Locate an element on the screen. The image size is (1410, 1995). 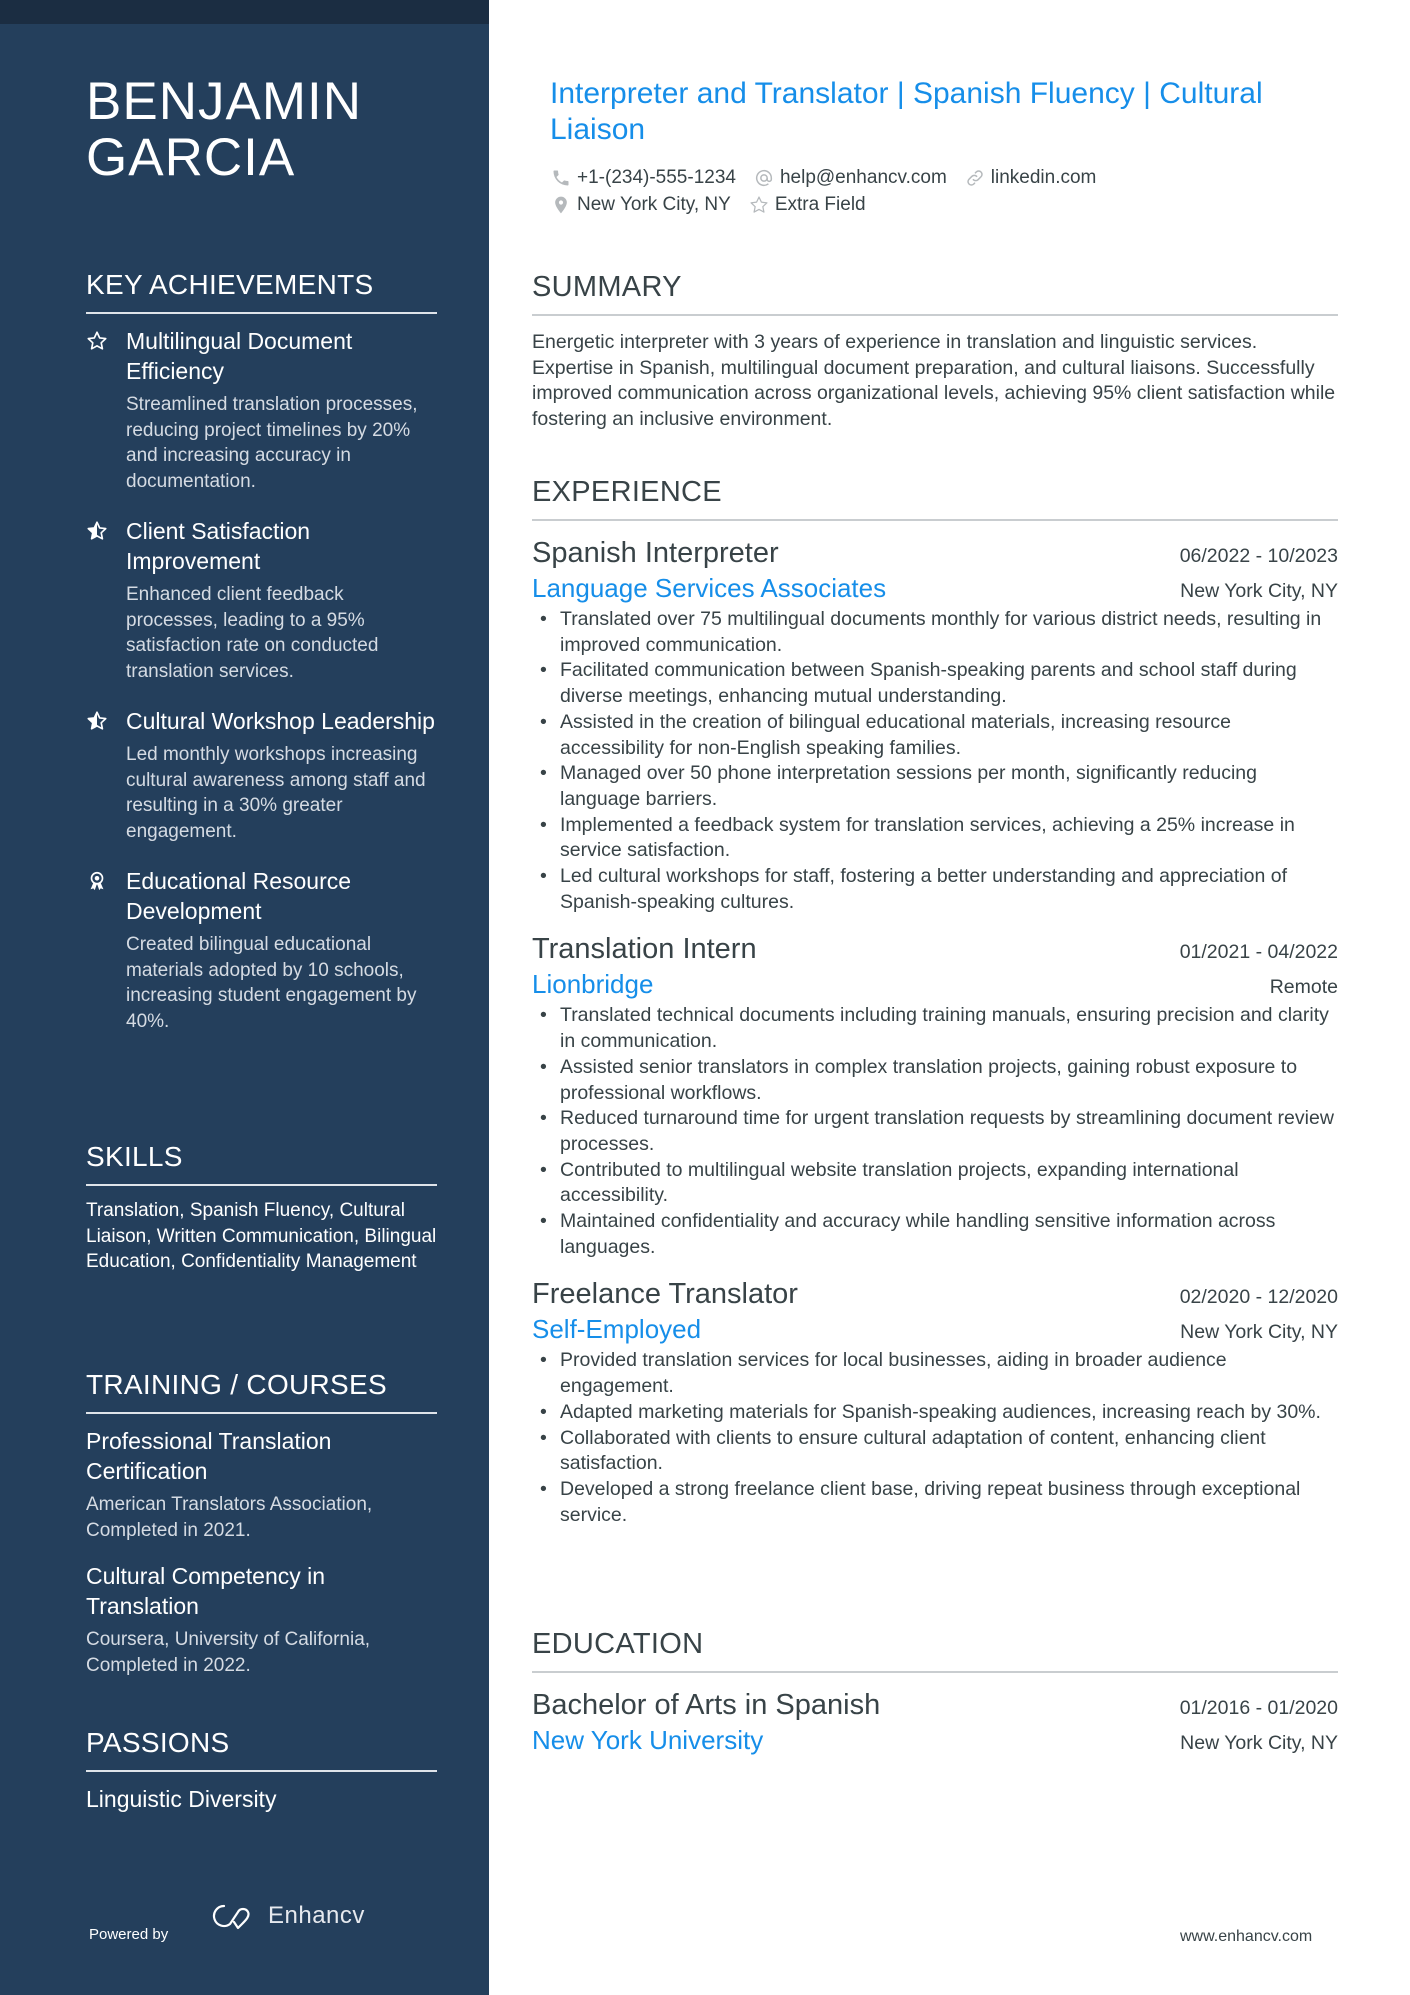
section-title: KEY ACHIEVEMENTS is located at coordinates (261, 291).